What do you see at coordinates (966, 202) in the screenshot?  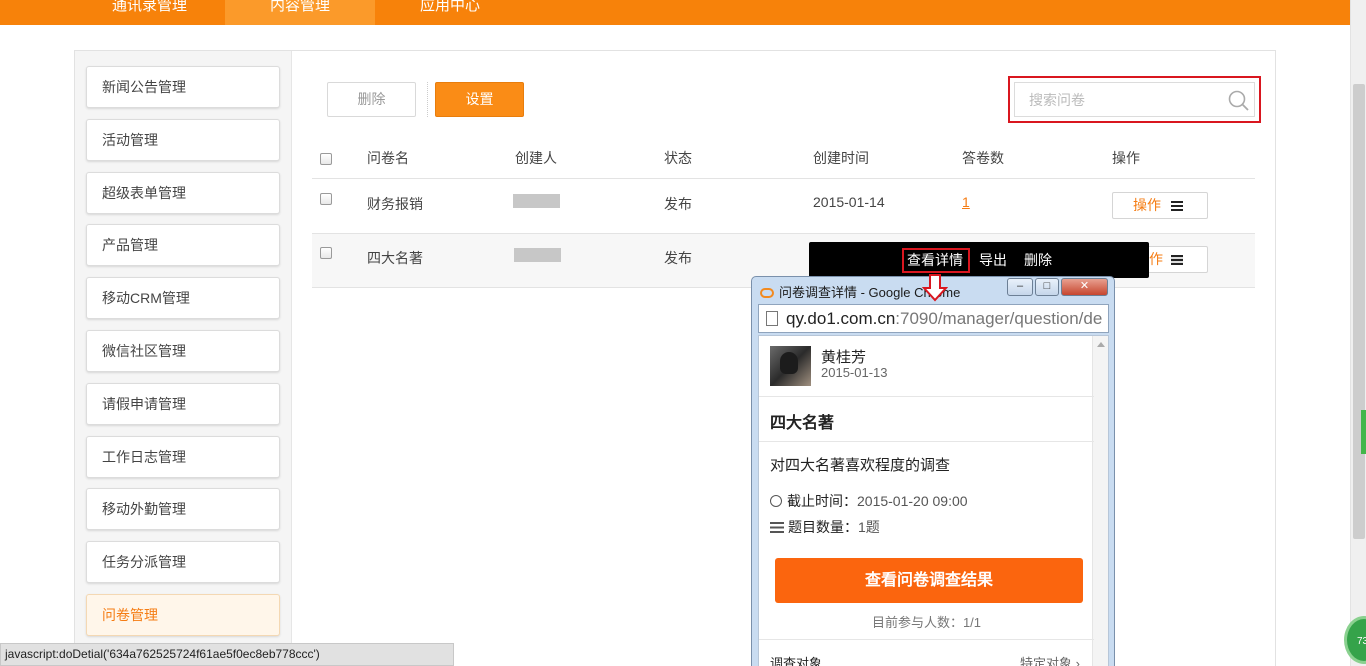 I see `answers-link: 1` at bounding box center [966, 202].